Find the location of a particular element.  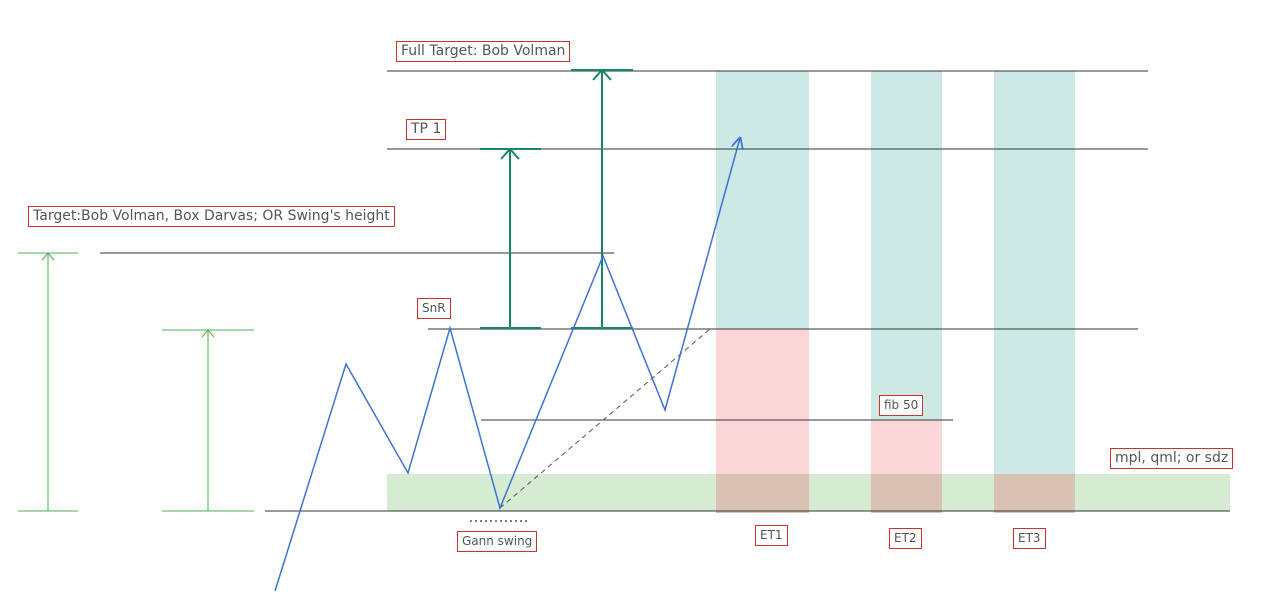

snr-label: SnR is located at coordinates (434, 308).